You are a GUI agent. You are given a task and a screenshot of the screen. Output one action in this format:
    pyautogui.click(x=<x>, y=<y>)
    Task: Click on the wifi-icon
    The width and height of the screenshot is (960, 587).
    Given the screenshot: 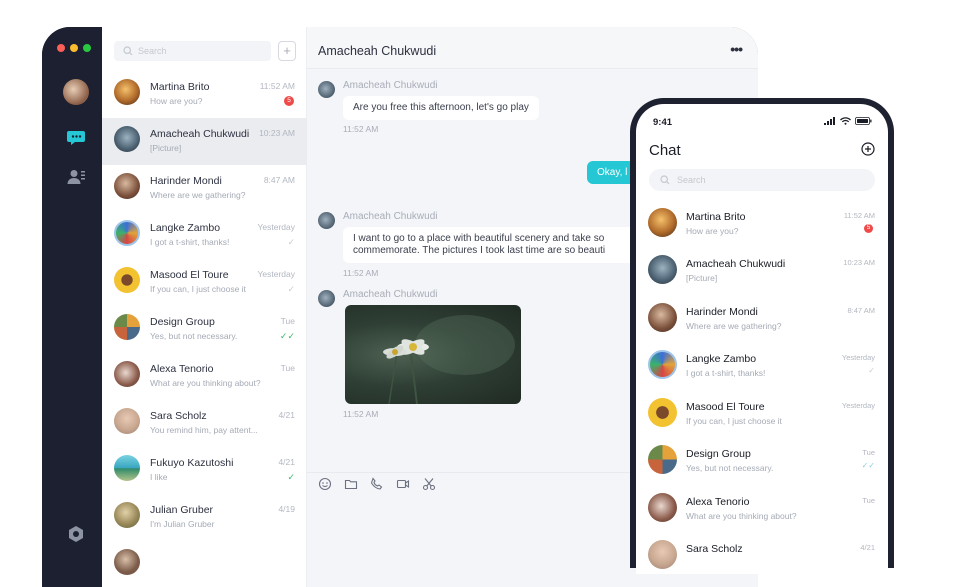 What is the action you would take?
    pyautogui.click(x=845, y=121)
    